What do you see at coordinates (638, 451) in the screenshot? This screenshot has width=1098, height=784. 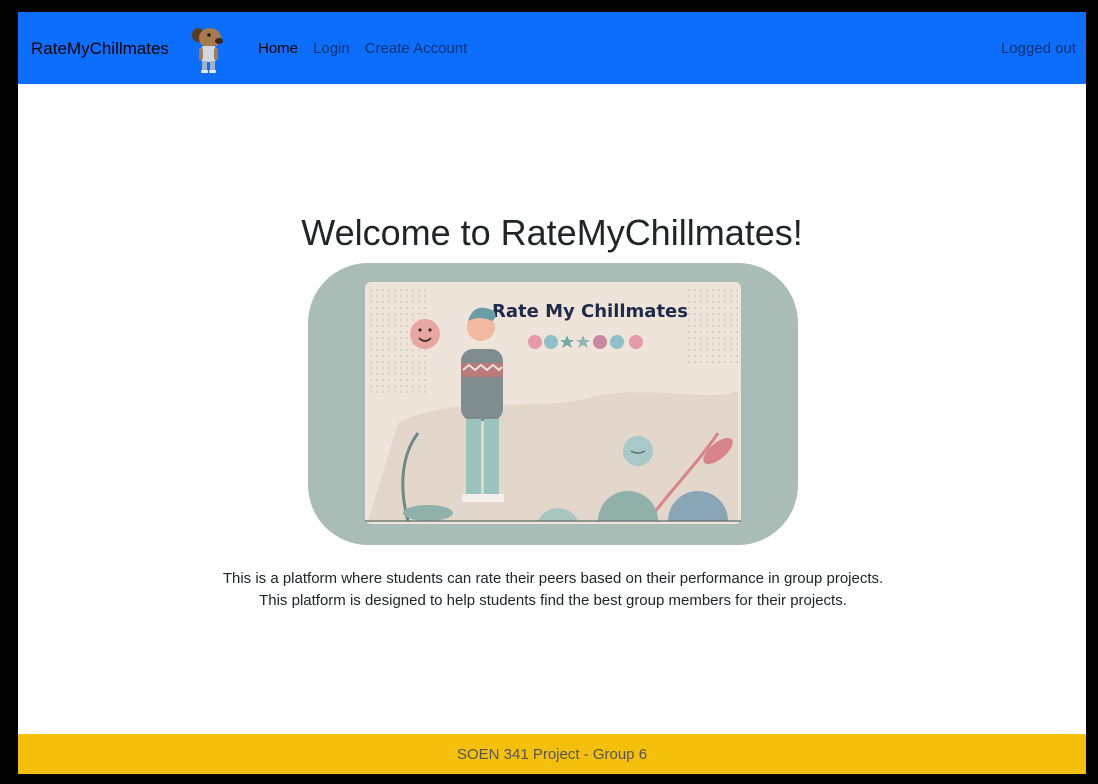 I see `neutral-face-icon` at bounding box center [638, 451].